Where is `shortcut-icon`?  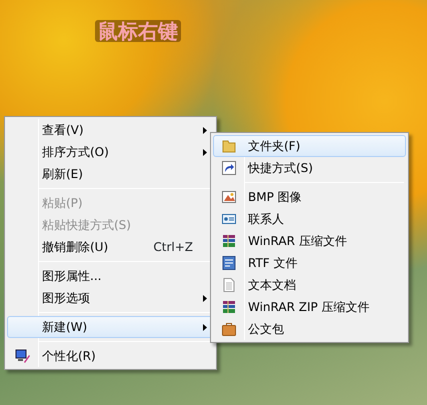
shortcut-icon is located at coordinates (229, 168).